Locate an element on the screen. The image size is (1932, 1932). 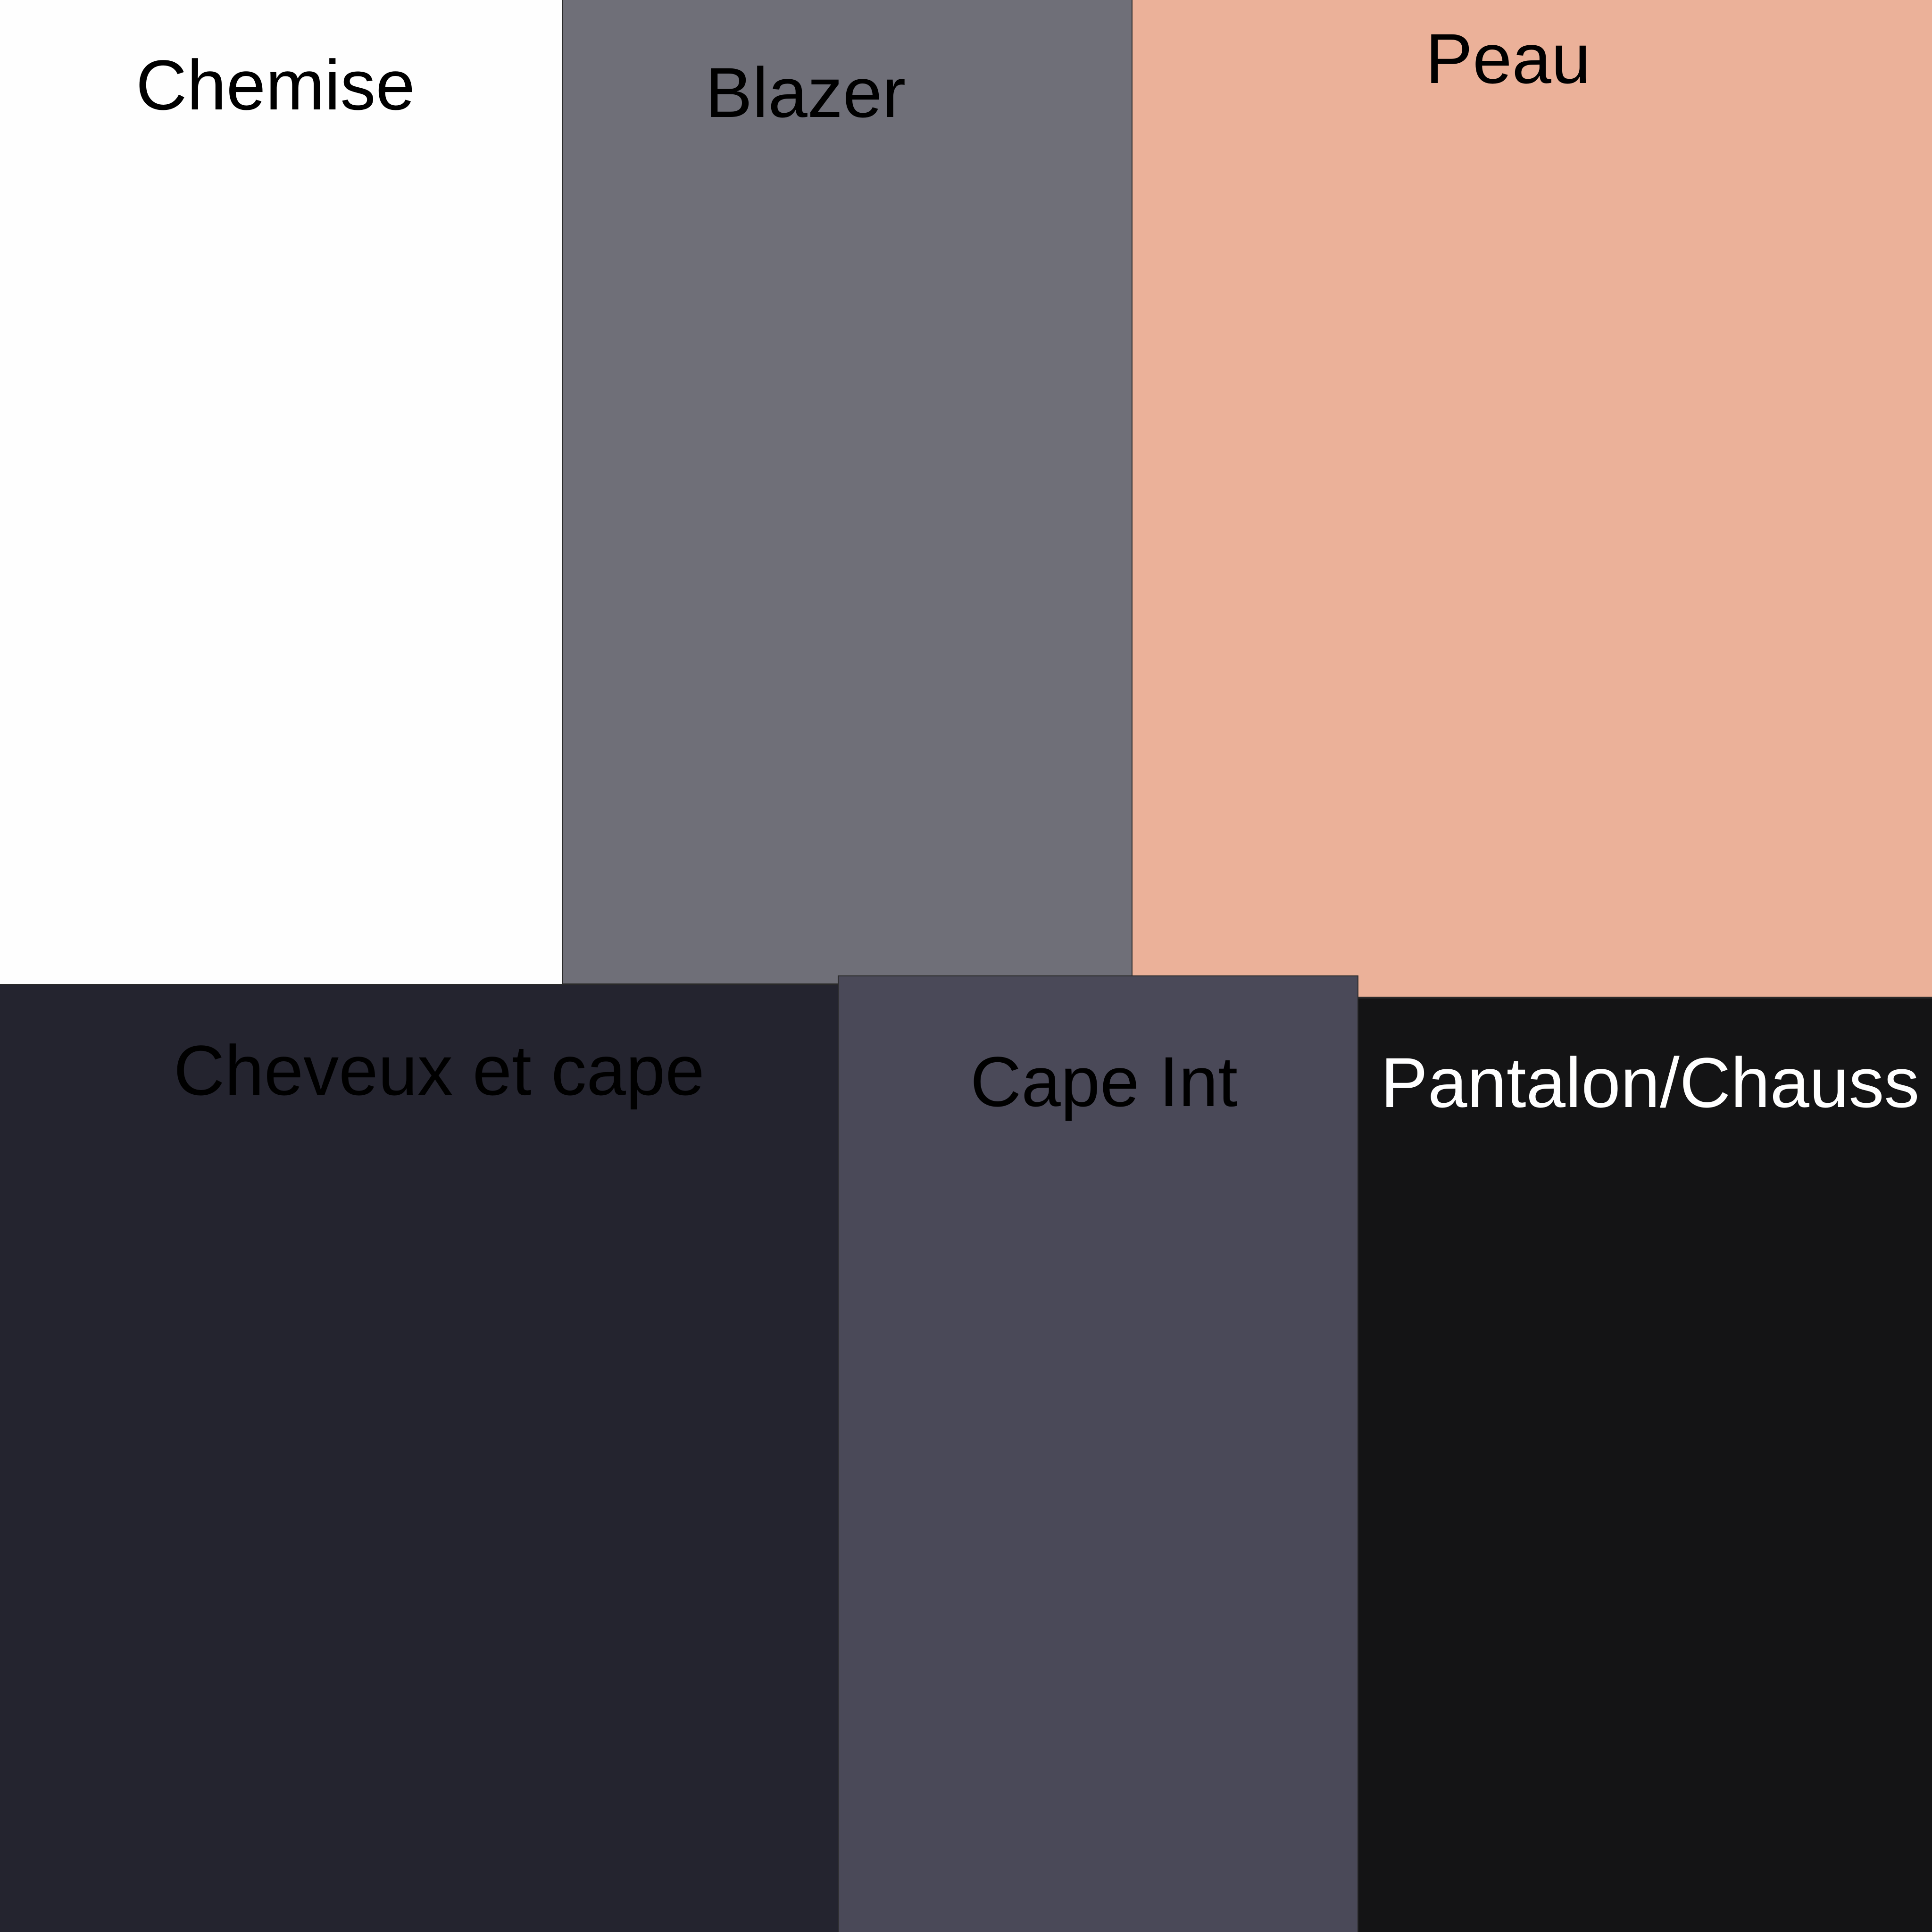
label-pantalon-chauss: Pantalon/Chauss is located at coordinates (1650, 1082).